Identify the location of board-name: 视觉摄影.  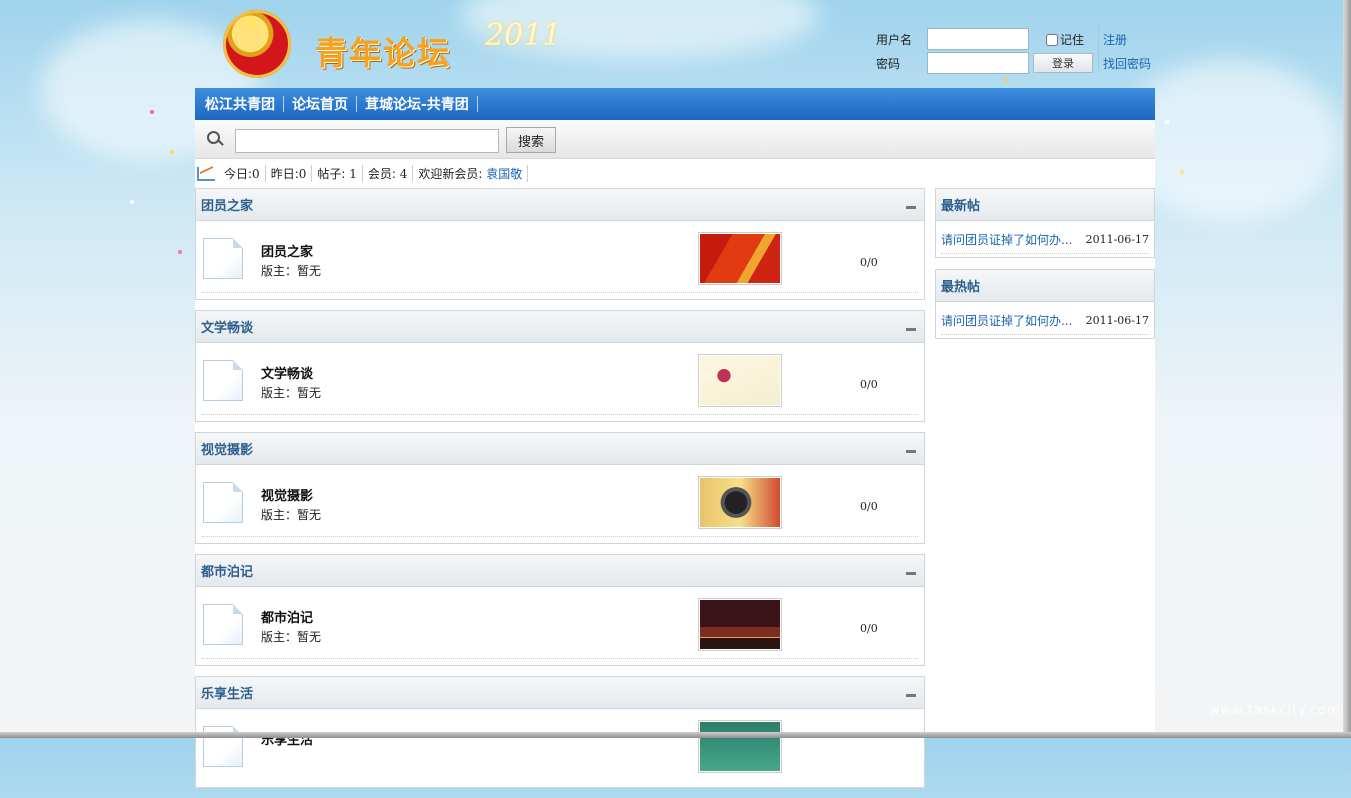
(287, 494).